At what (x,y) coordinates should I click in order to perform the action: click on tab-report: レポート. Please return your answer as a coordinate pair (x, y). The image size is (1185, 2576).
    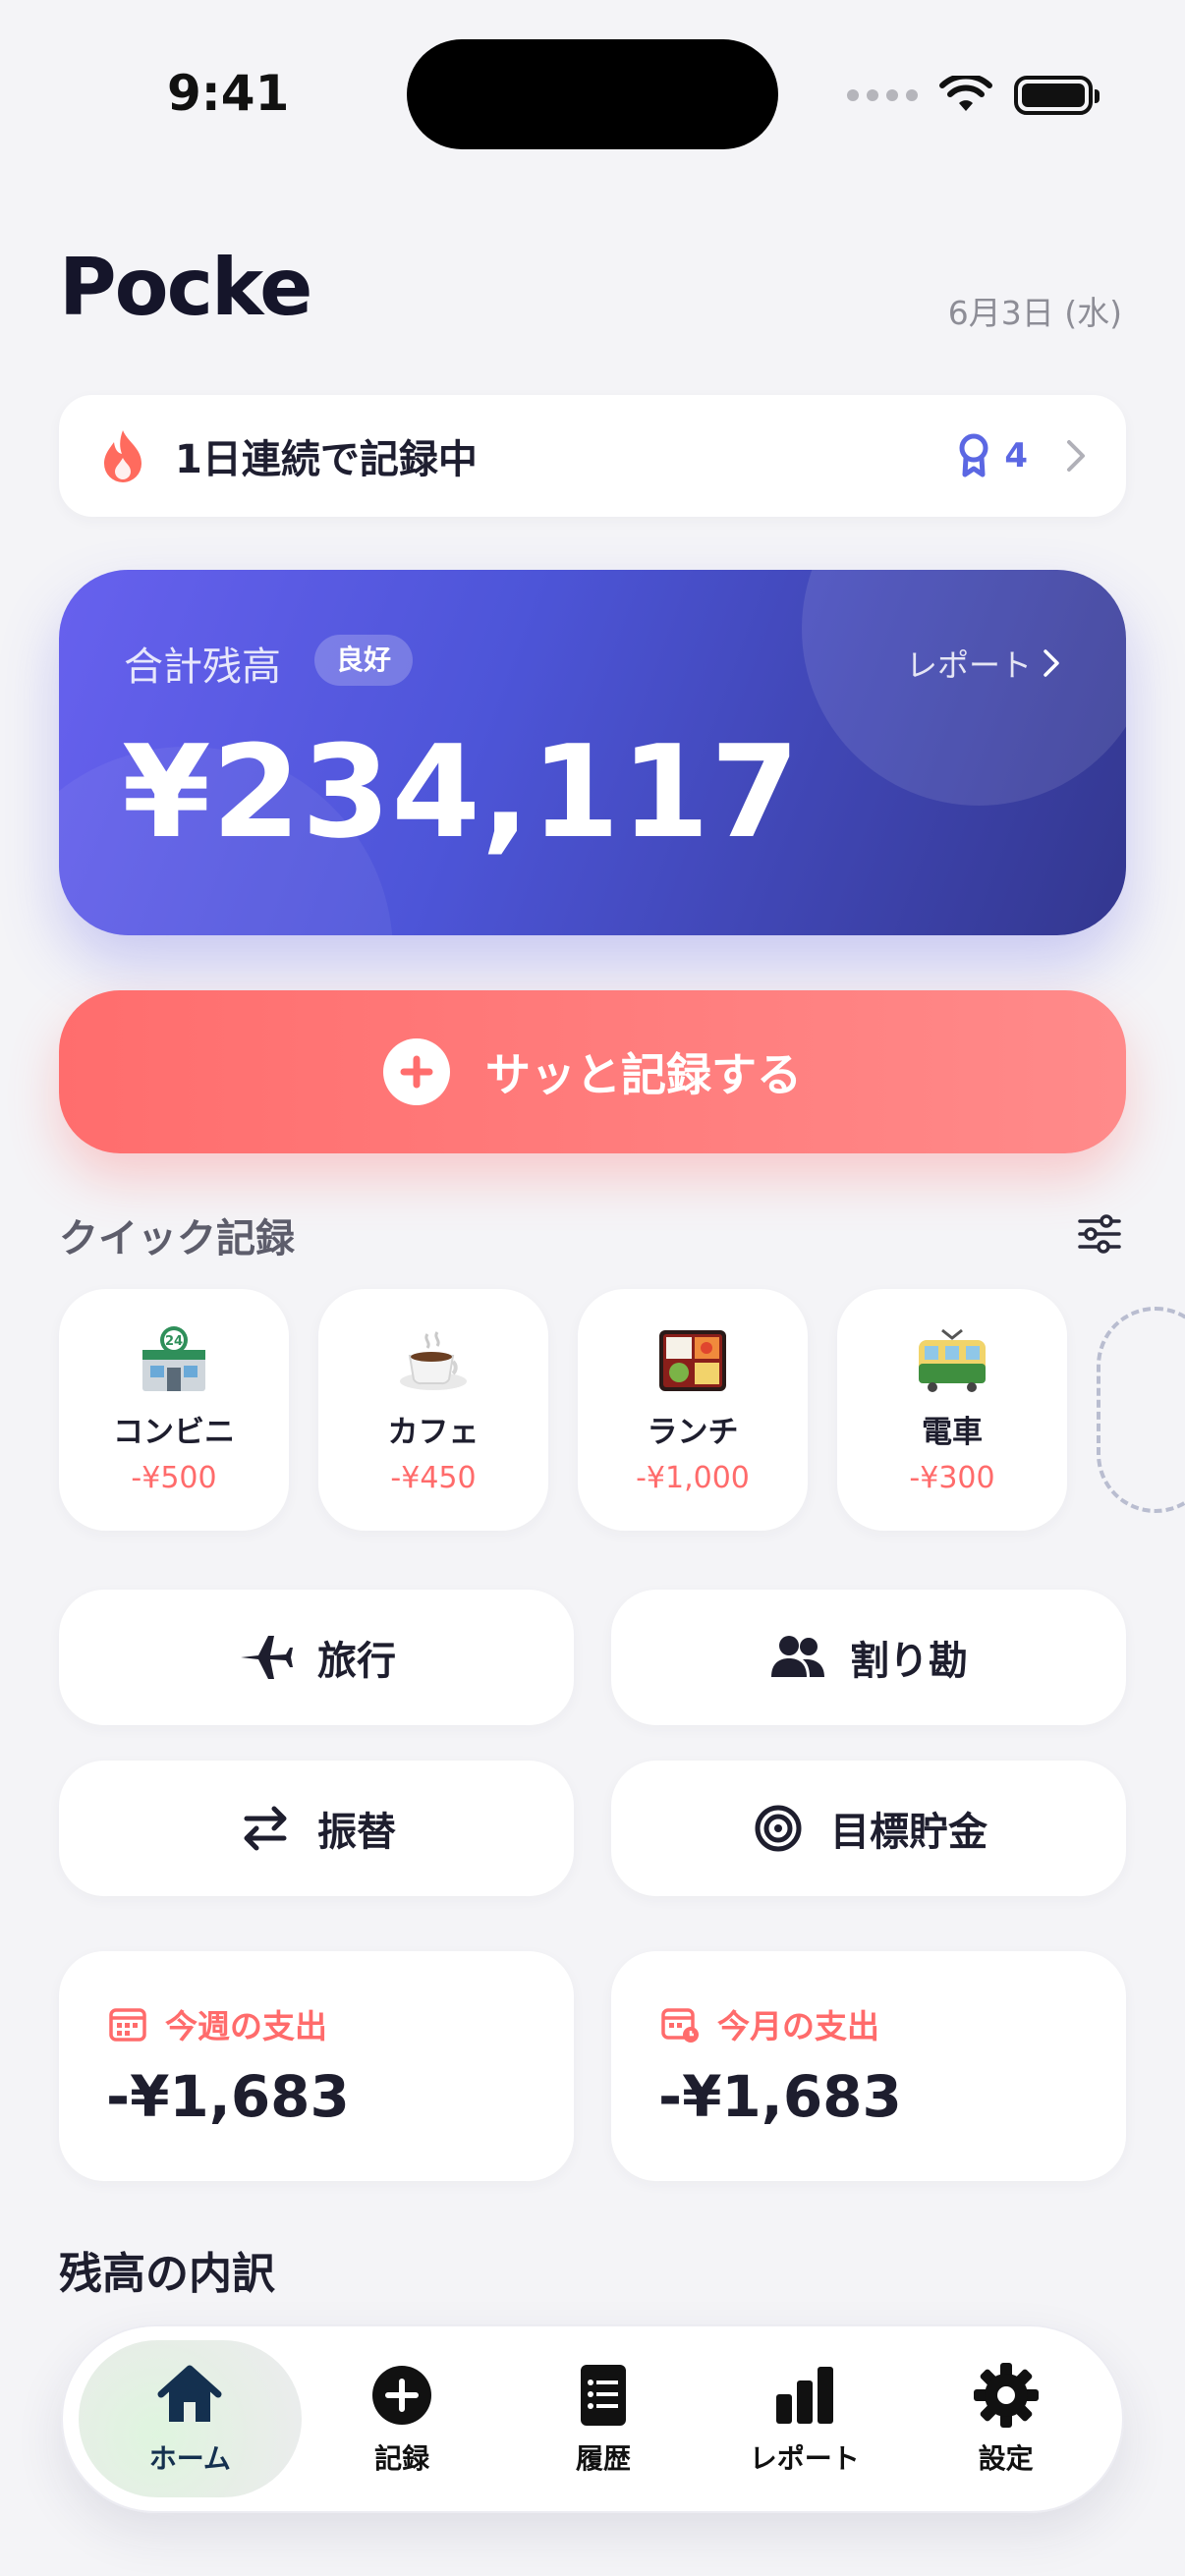
    Looking at the image, I should click on (805, 2418).